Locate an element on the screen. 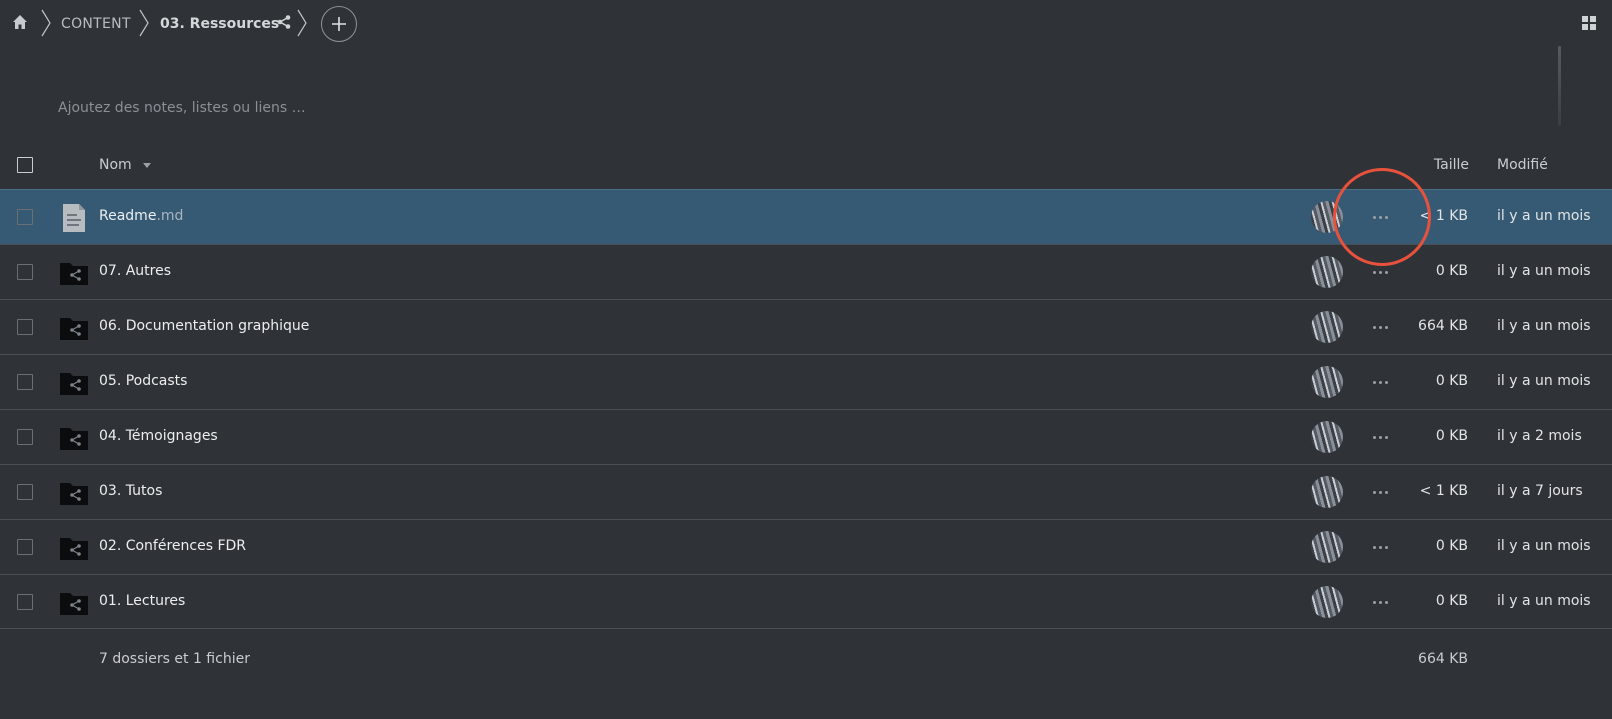 The image size is (1612, 719). file-row: 07. Autres 0 KB il y a un mois is located at coordinates (806, 271).